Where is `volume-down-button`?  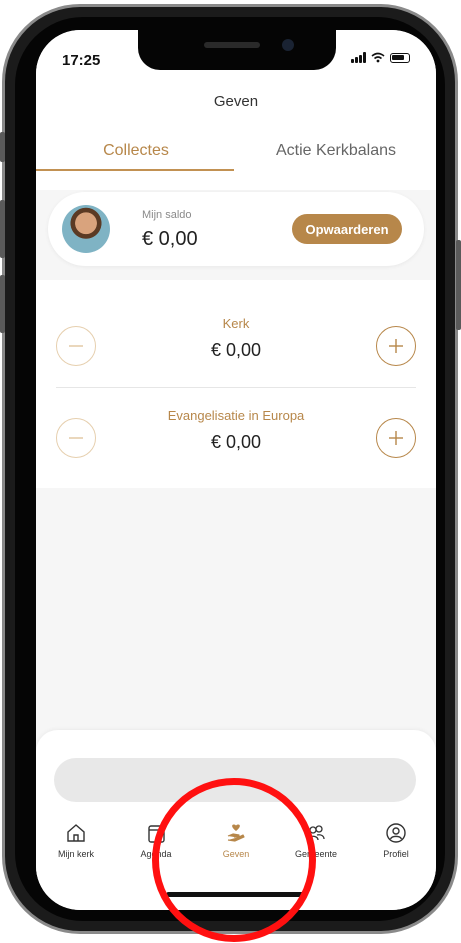 volume-down-button is located at coordinates (2, 304).